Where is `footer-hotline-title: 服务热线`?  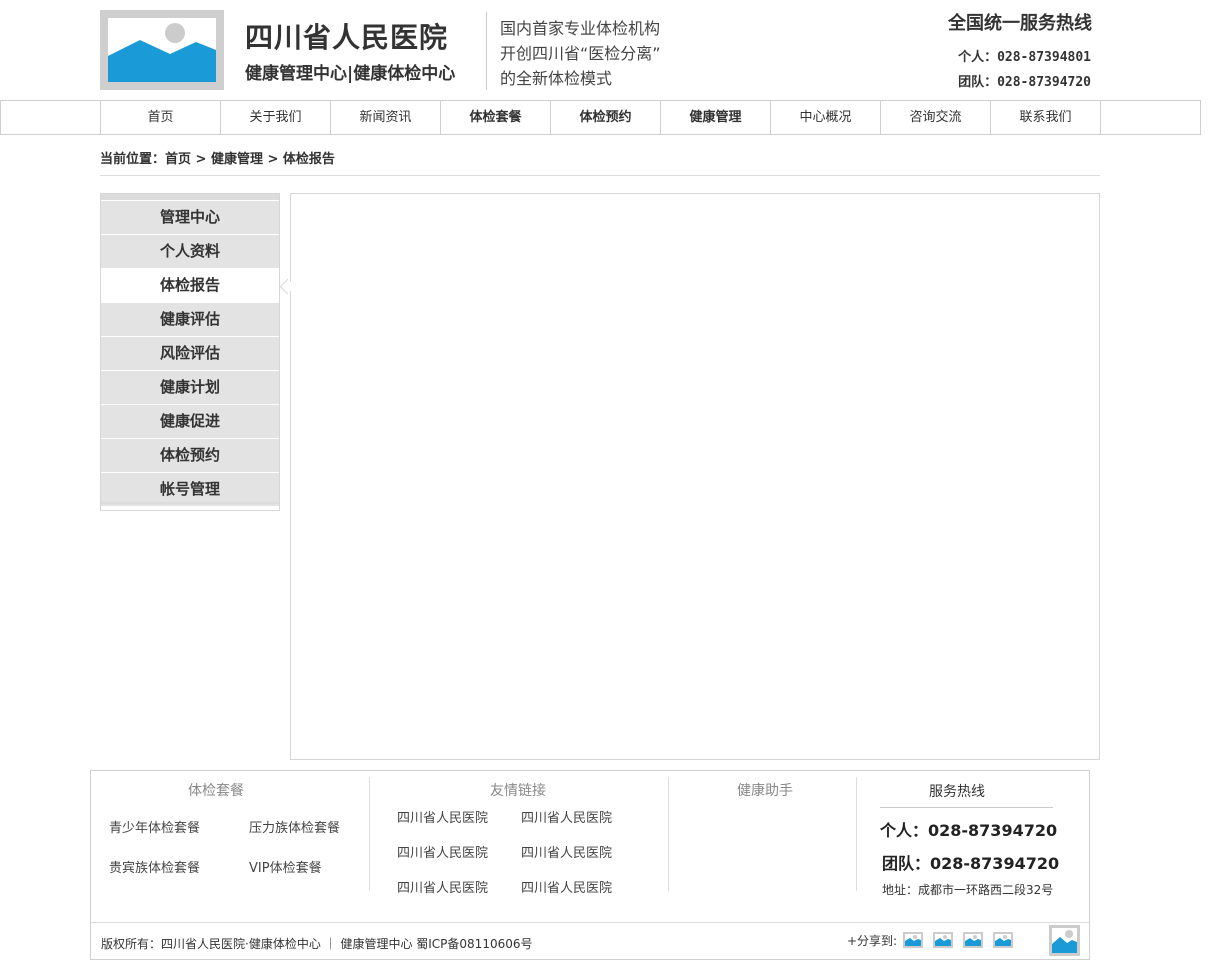 footer-hotline-title: 服务热线 is located at coordinates (957, 792).